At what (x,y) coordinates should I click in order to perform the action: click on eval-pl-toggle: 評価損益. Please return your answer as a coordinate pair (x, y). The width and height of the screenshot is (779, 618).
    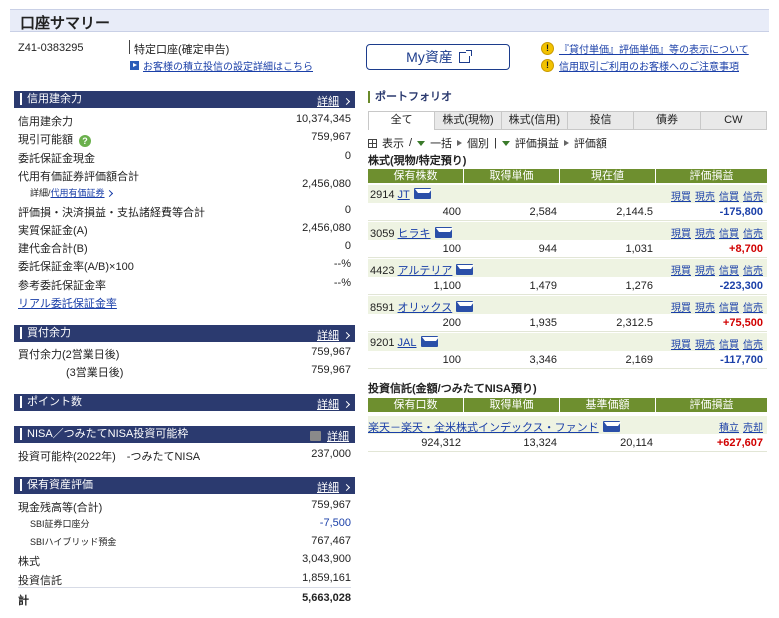
    Looking at the image, I should click on (537, 143).